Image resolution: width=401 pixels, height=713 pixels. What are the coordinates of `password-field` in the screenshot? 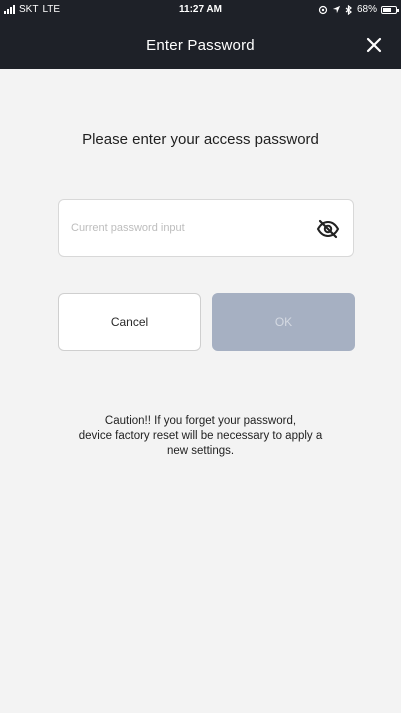 It's located at (206, 228).